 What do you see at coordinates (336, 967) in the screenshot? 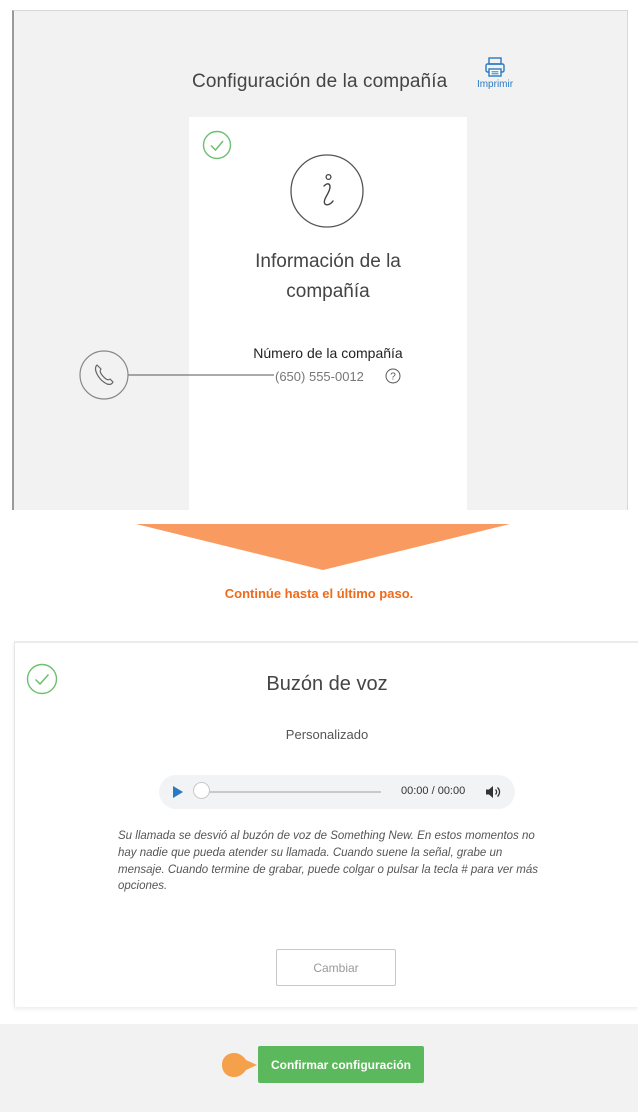
I see `change-button: Cambiar` at bounding box center [336, 967].